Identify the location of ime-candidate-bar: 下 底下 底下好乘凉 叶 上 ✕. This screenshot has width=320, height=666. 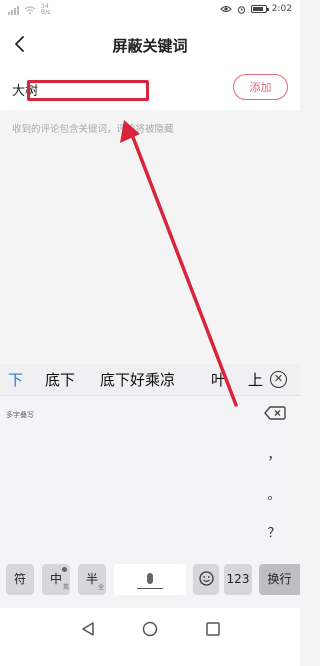
(150, 380).